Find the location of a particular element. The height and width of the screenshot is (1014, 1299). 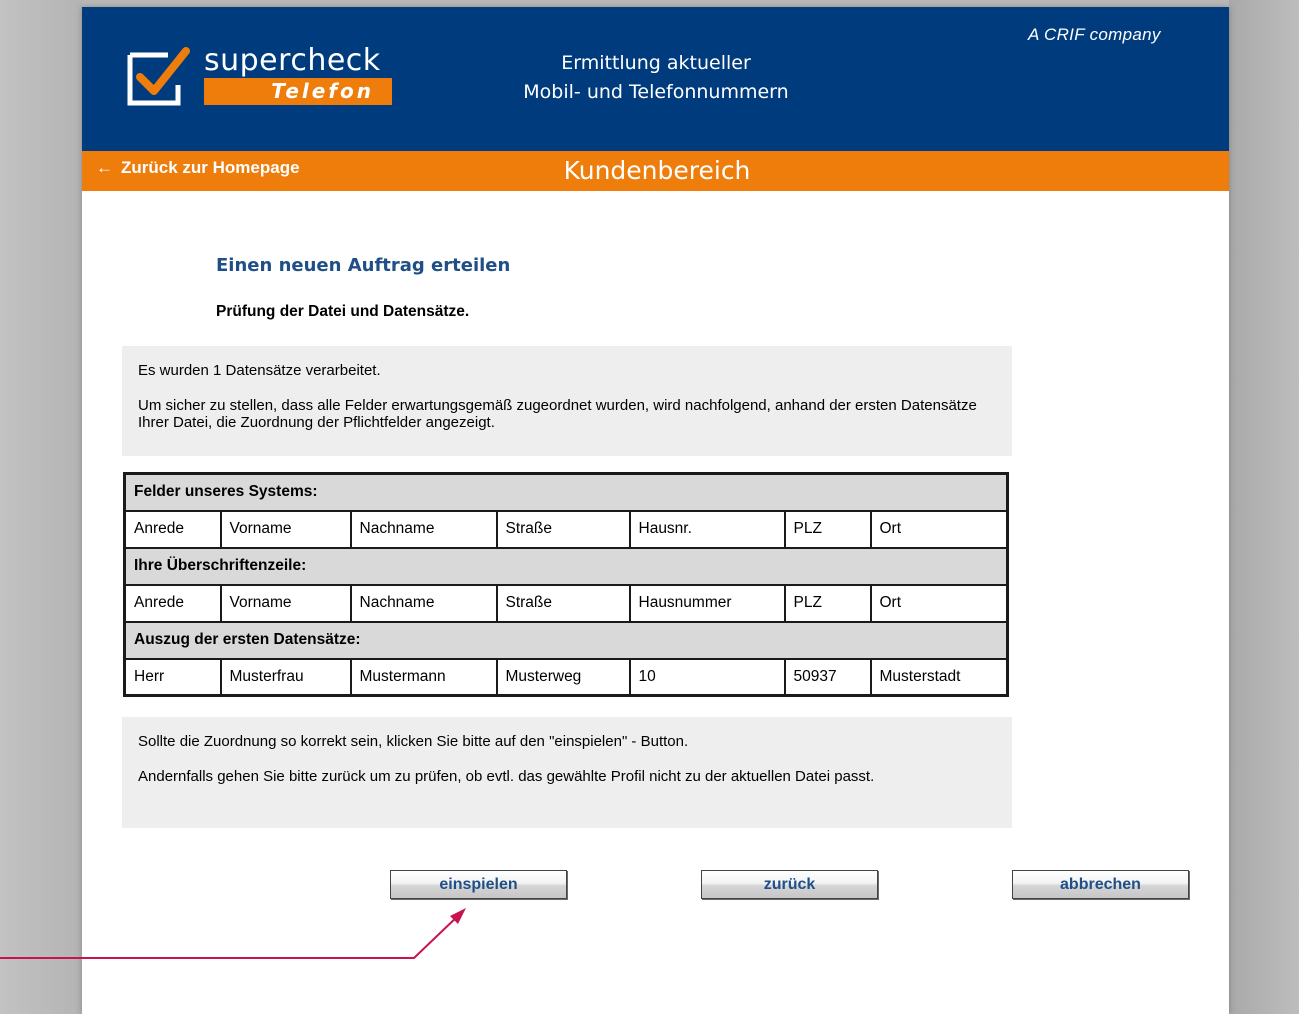

table-section-row: Felder unseres Systems: is located at coordinates (566, 492).